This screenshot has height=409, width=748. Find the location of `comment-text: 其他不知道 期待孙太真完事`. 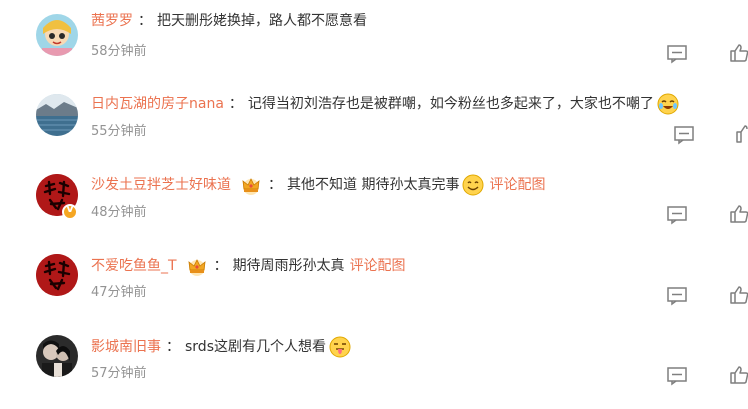

comment-text: 其他不知道 期待孙太真完事 is located at coordinates (373, 185).